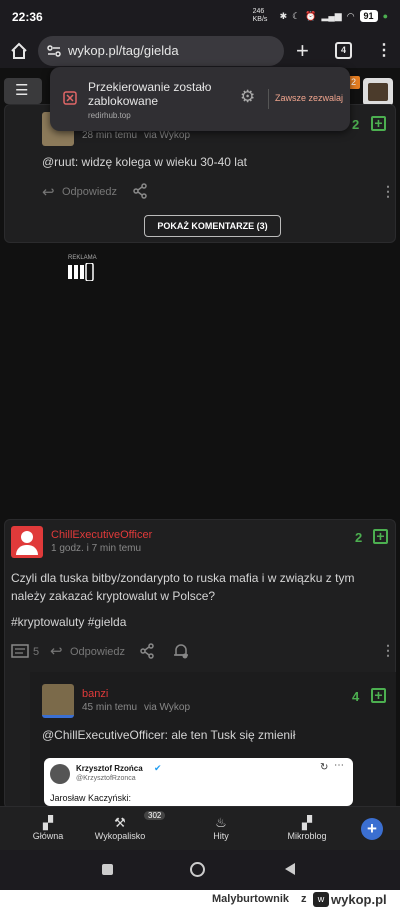 This screenshot has width=400, height=909. What do you see at coordinates (155, 815) in the screenshot?
I see `wykopalisko-badge: 302` at bounding box center [155, 815].